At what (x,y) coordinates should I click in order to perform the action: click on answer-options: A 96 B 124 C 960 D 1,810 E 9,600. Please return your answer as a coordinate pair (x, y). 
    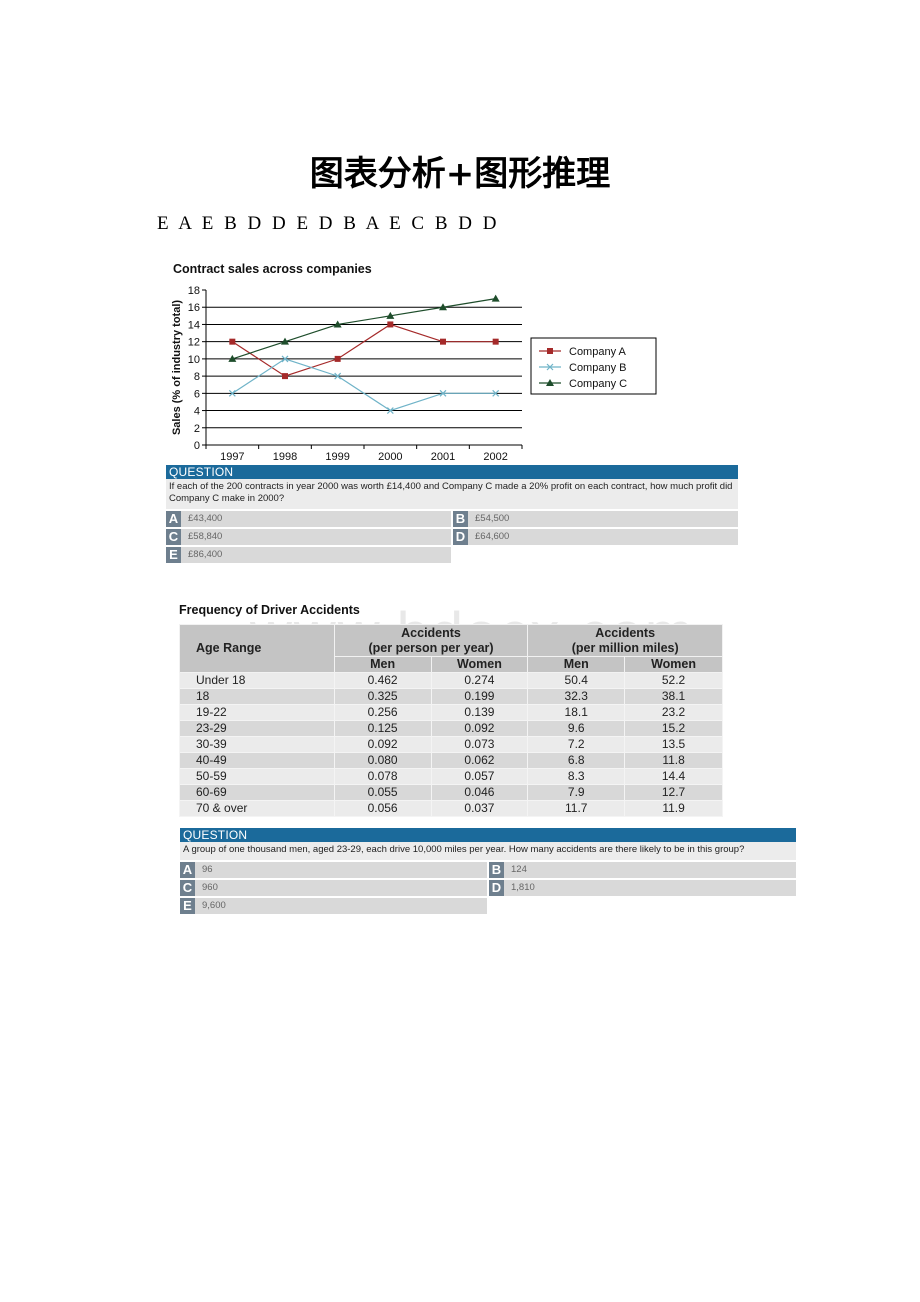
    Looking at the image, I should click on (488, 888).